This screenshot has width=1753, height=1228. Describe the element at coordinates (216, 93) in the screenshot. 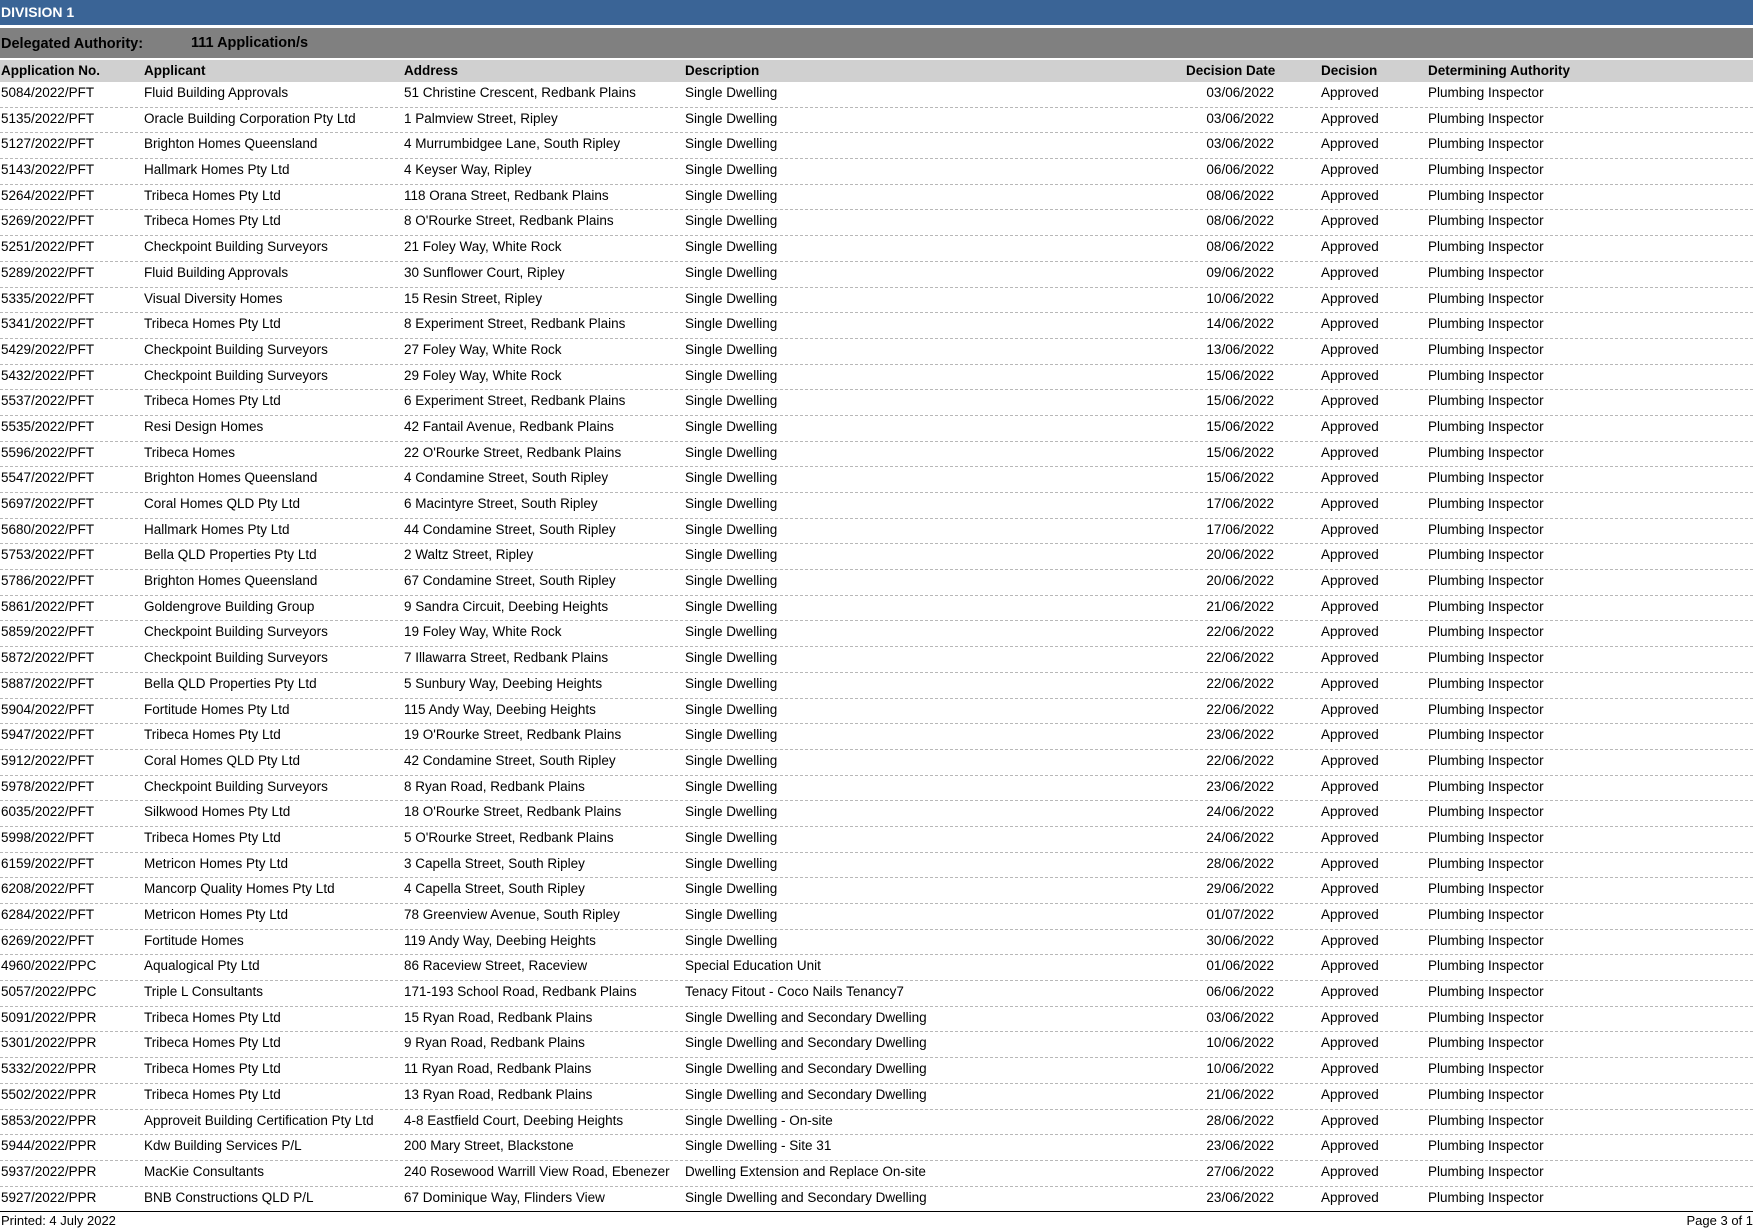

I see `cell-applicant: Fluid Building Approvals` at that location.